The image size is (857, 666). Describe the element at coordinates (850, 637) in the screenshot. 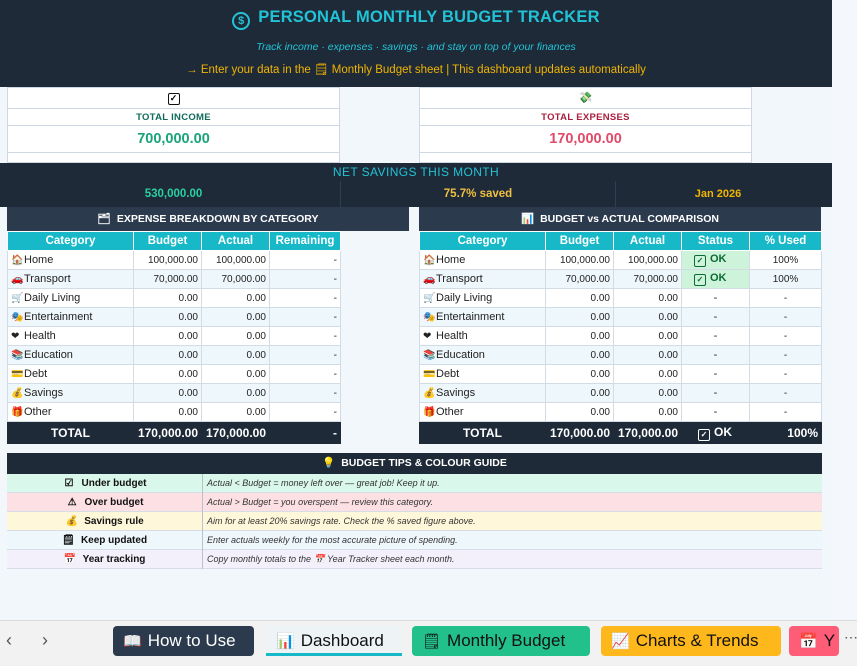

I see `more-sheets-icon: ⋯` at that location.